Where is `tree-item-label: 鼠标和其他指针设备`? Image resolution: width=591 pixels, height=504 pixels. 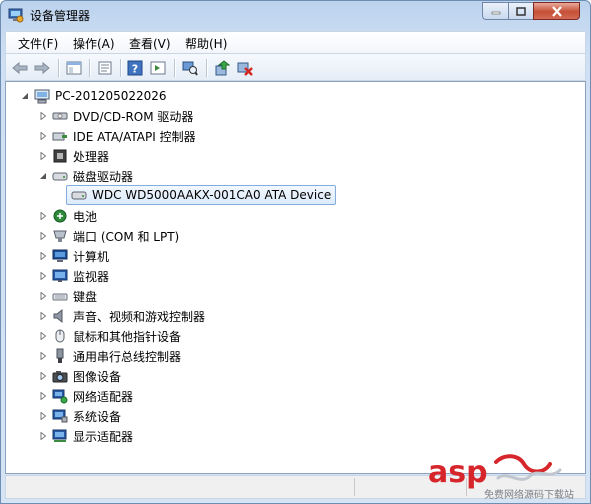
tree-item-label: 鼠标和其他指针设备 is located at coordinates (127, 336).